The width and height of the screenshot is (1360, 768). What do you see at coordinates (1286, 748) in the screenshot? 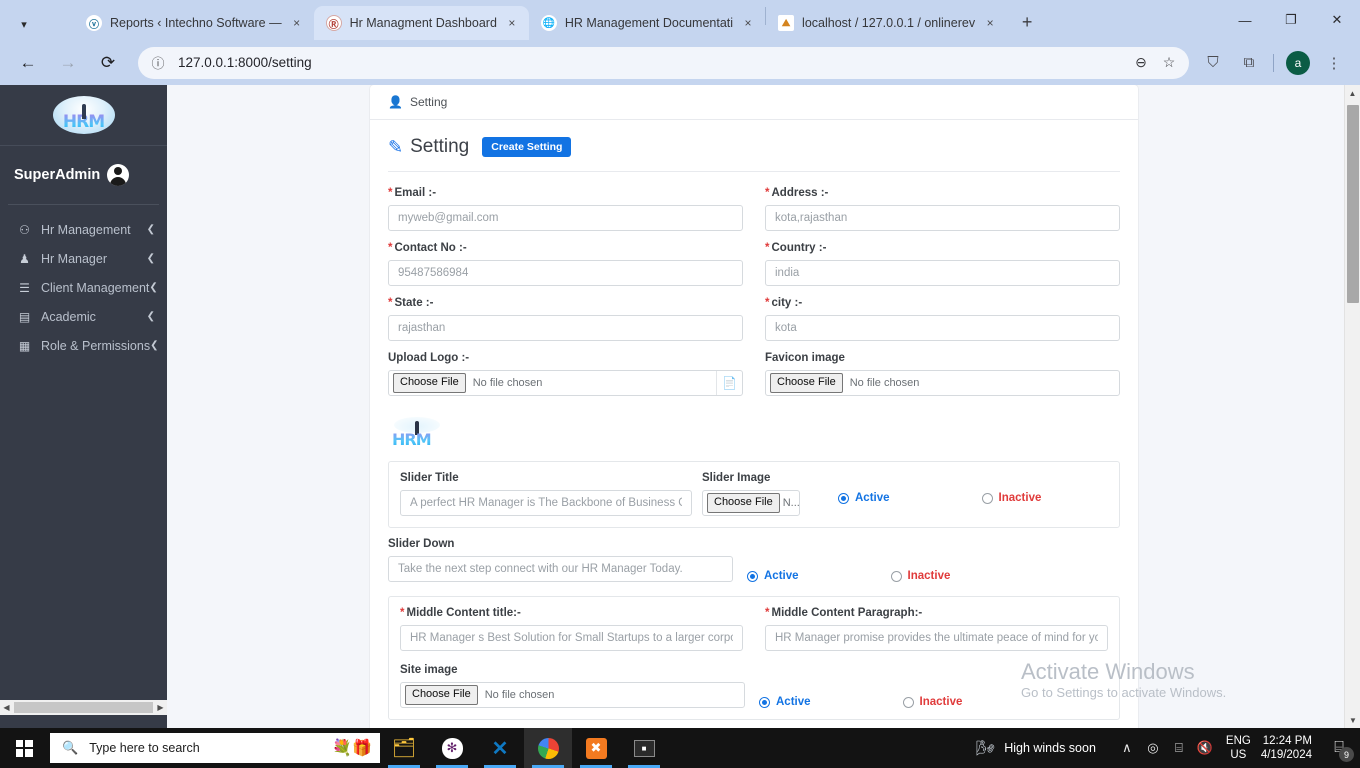
I see `taskbar-clock: 12:24 PM 4/19/2024` at bounding box center [1286, 748].